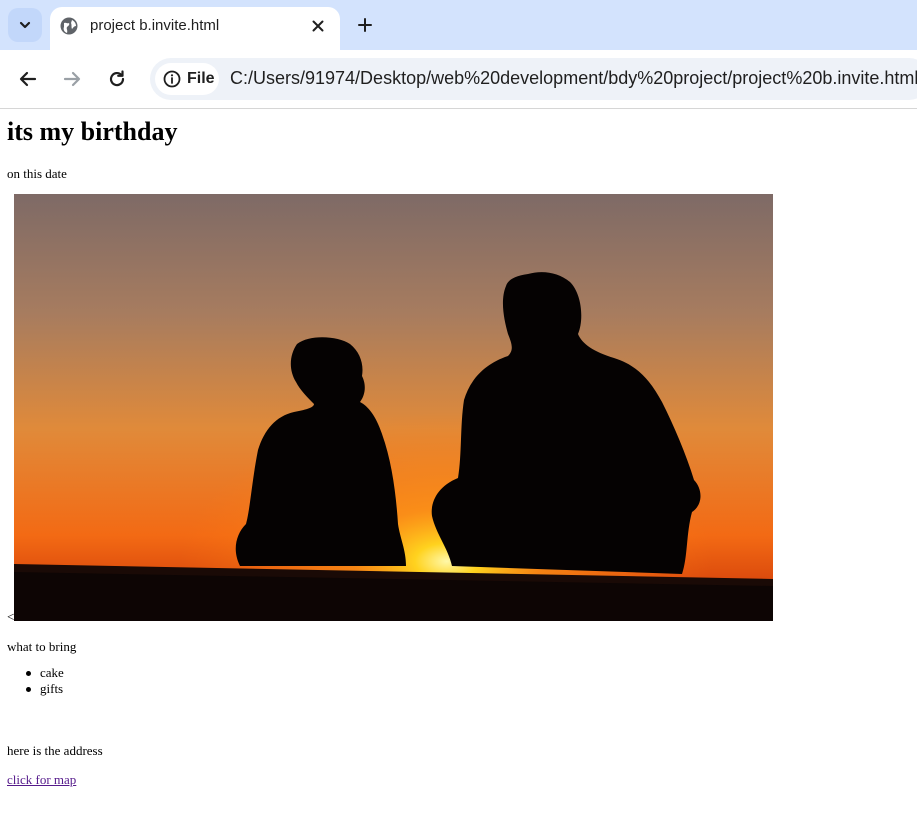 This screenshot has width=917, height=818. What do you see at coordinates (42, 646) in the screenshot?
I see `bring-label: what to bring` at bounding box center [42, 646].